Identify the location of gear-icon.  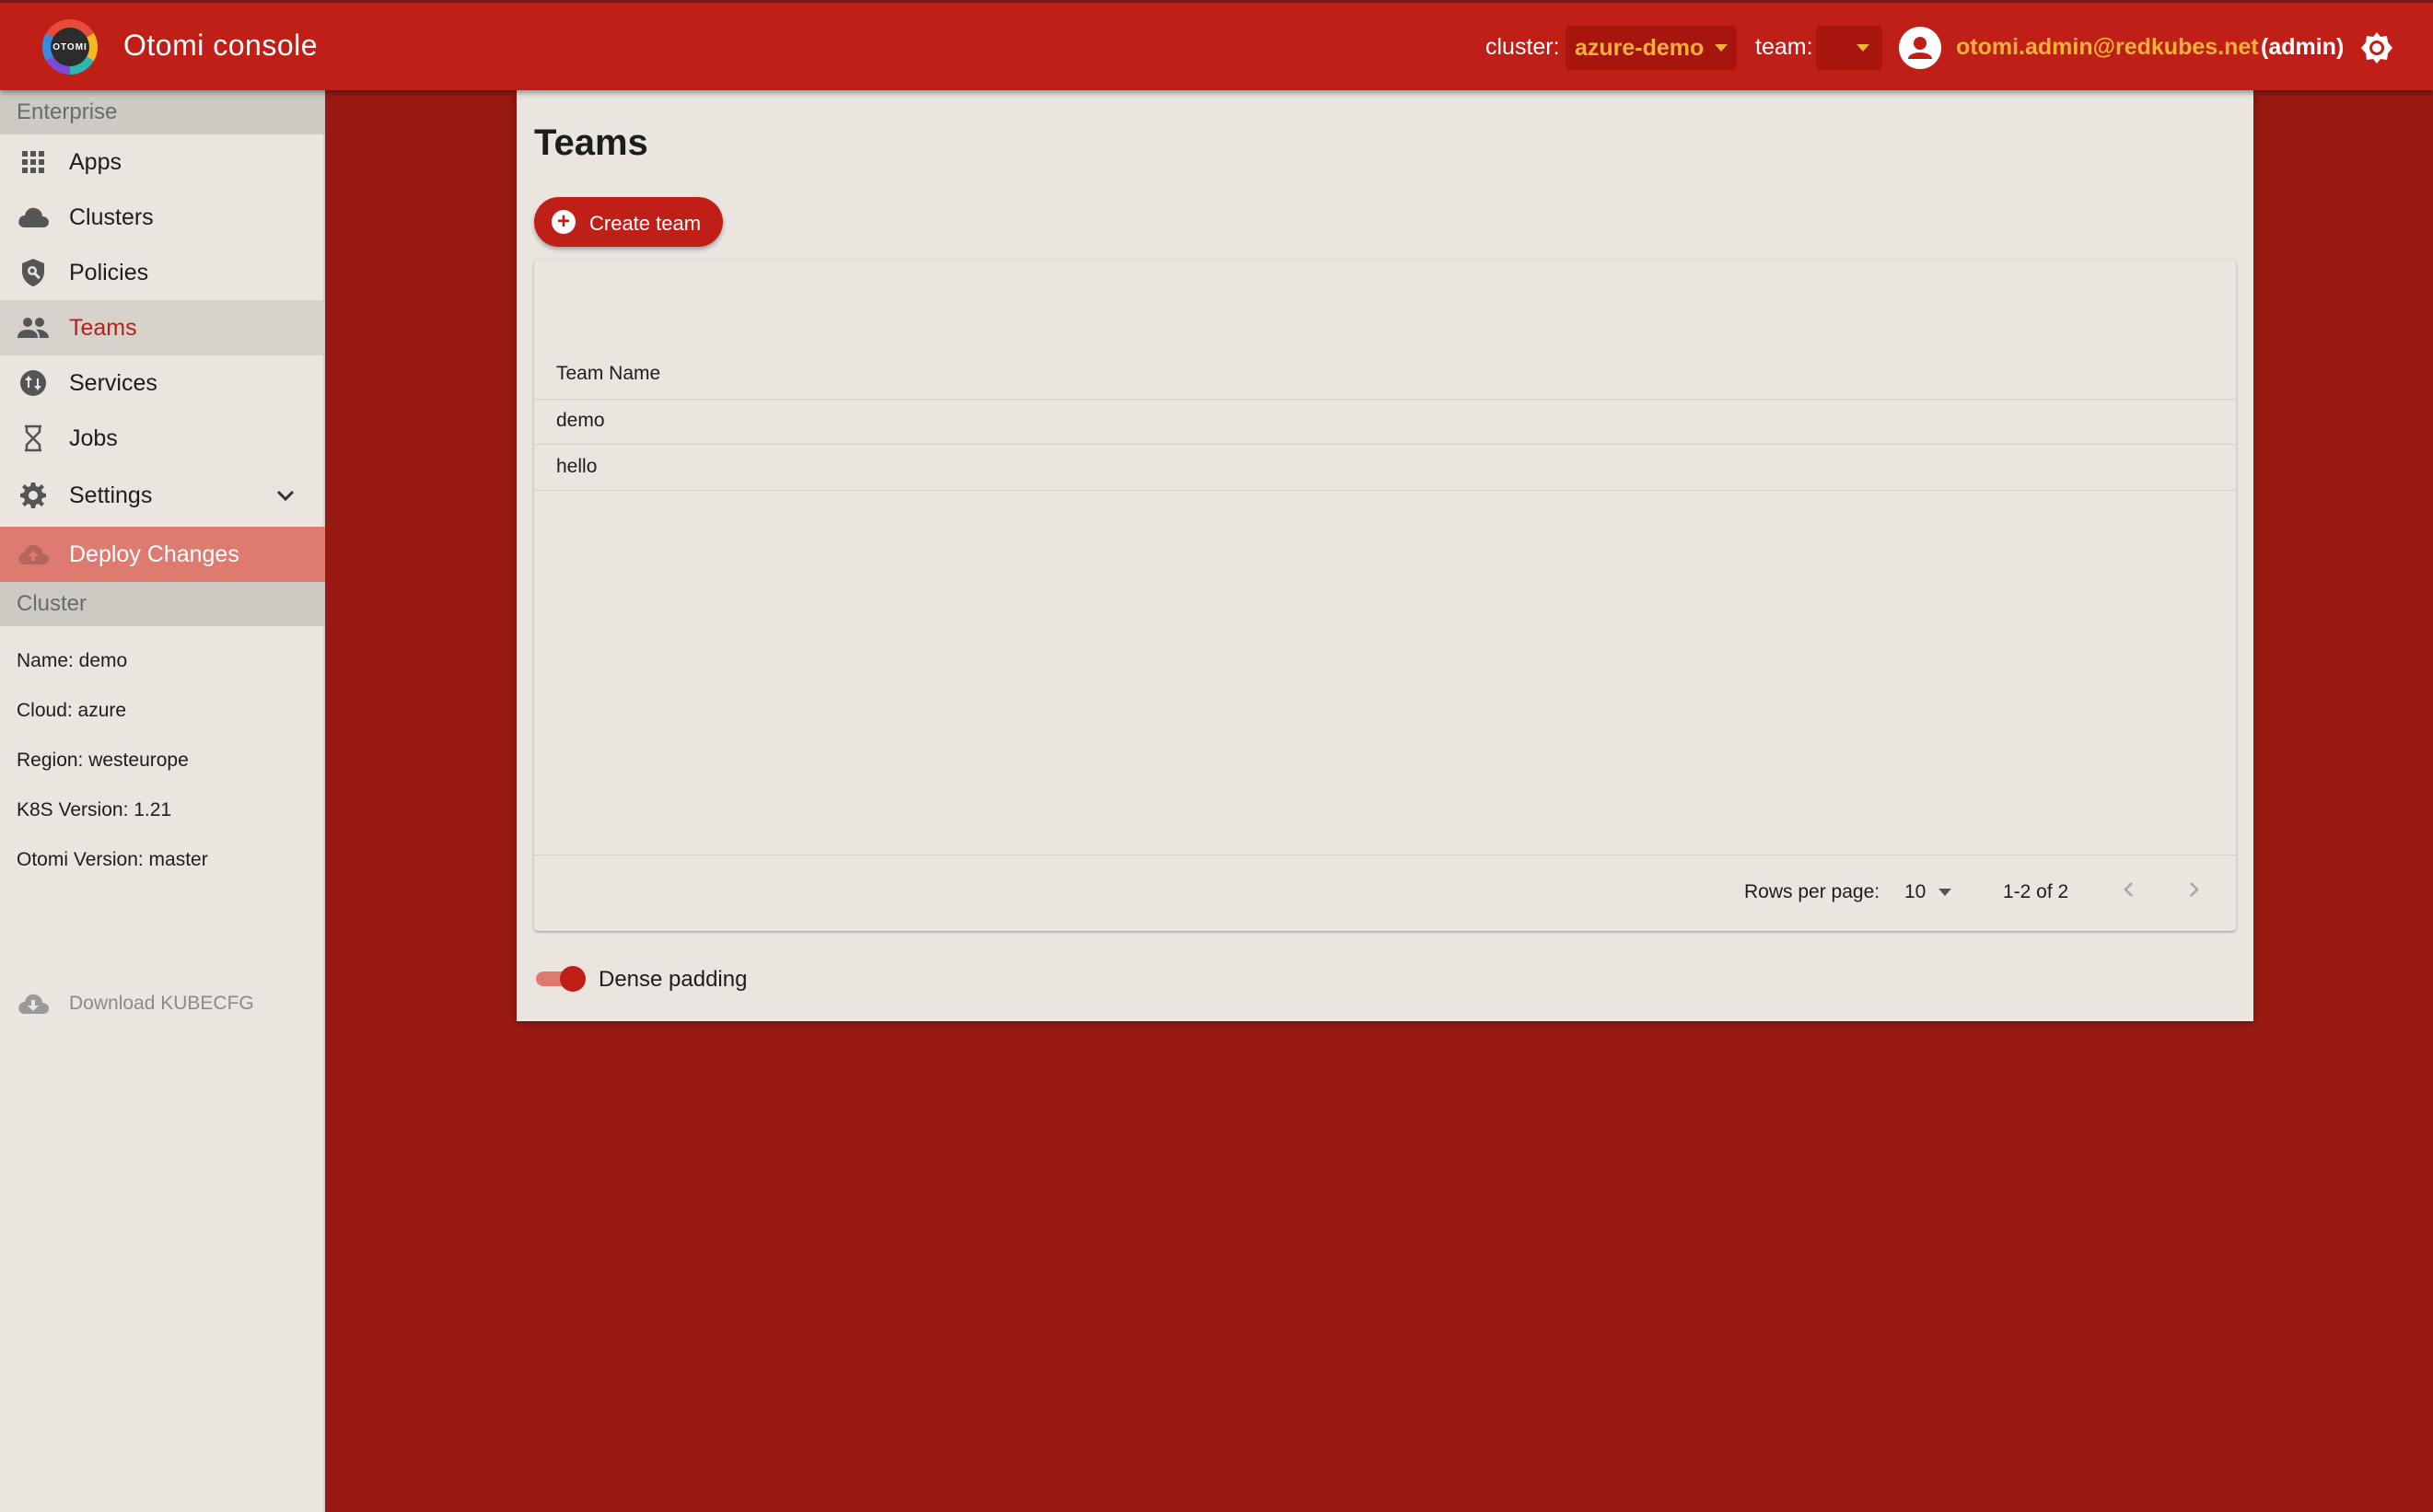
(33, 495).